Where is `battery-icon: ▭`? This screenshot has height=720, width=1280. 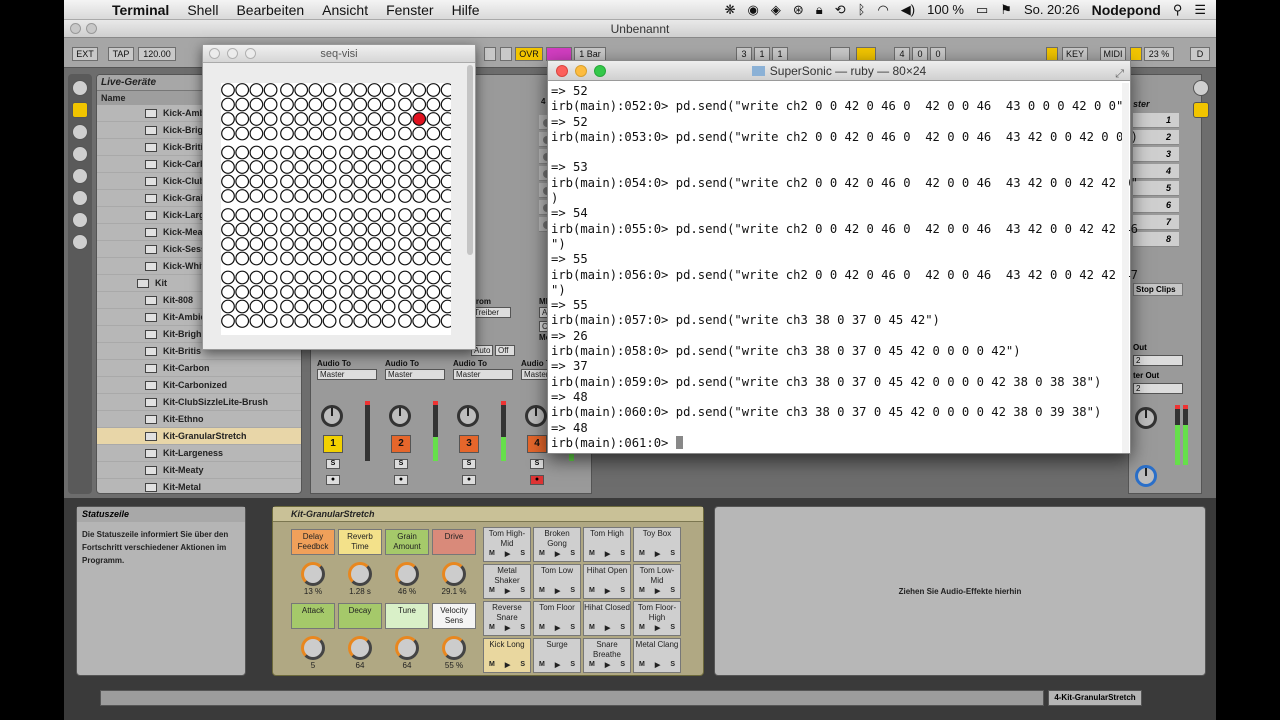
battery-icon: ▭ is located at coordinates (982, 10).